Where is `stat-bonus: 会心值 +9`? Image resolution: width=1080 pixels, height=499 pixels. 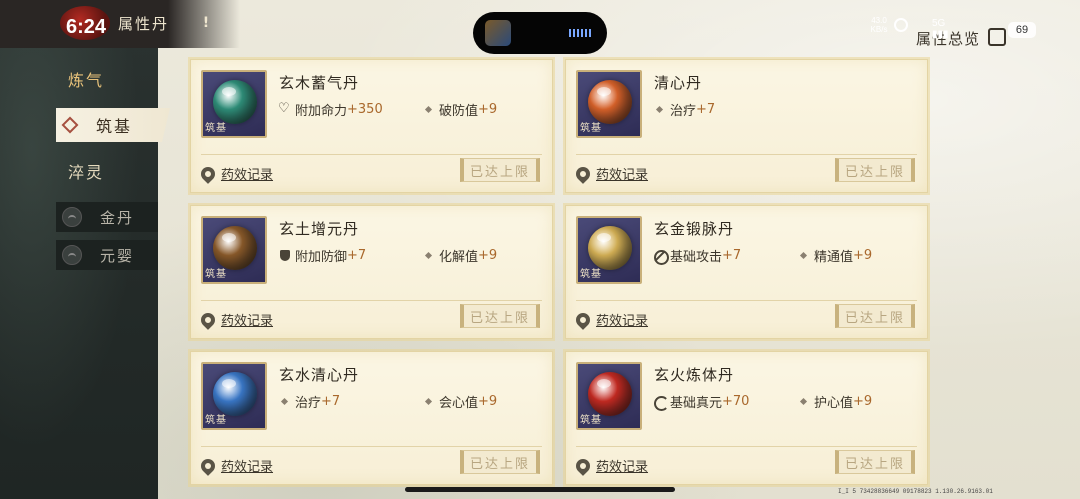 stat-bonus: 会心值 +9 is located at coordinates (460, 401).